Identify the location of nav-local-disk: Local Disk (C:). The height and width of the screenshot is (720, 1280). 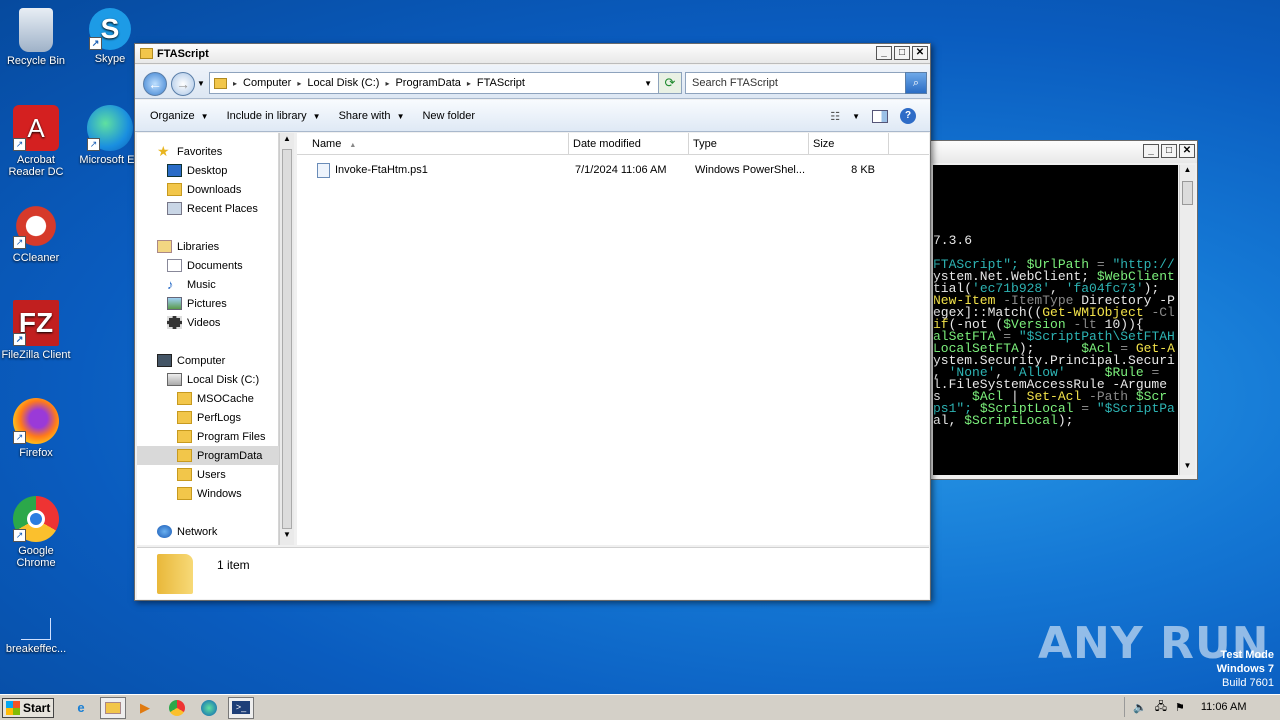
(213, 379).